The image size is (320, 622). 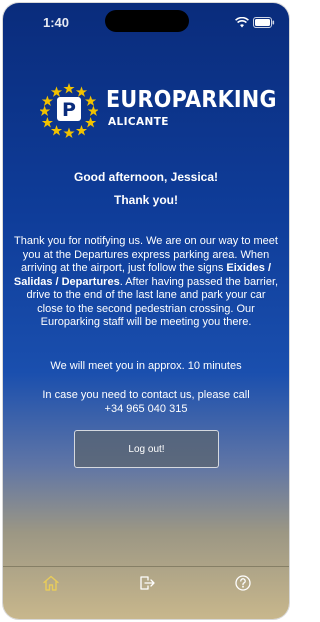 I want to click on battery-icon, so click(x=264, y=24).